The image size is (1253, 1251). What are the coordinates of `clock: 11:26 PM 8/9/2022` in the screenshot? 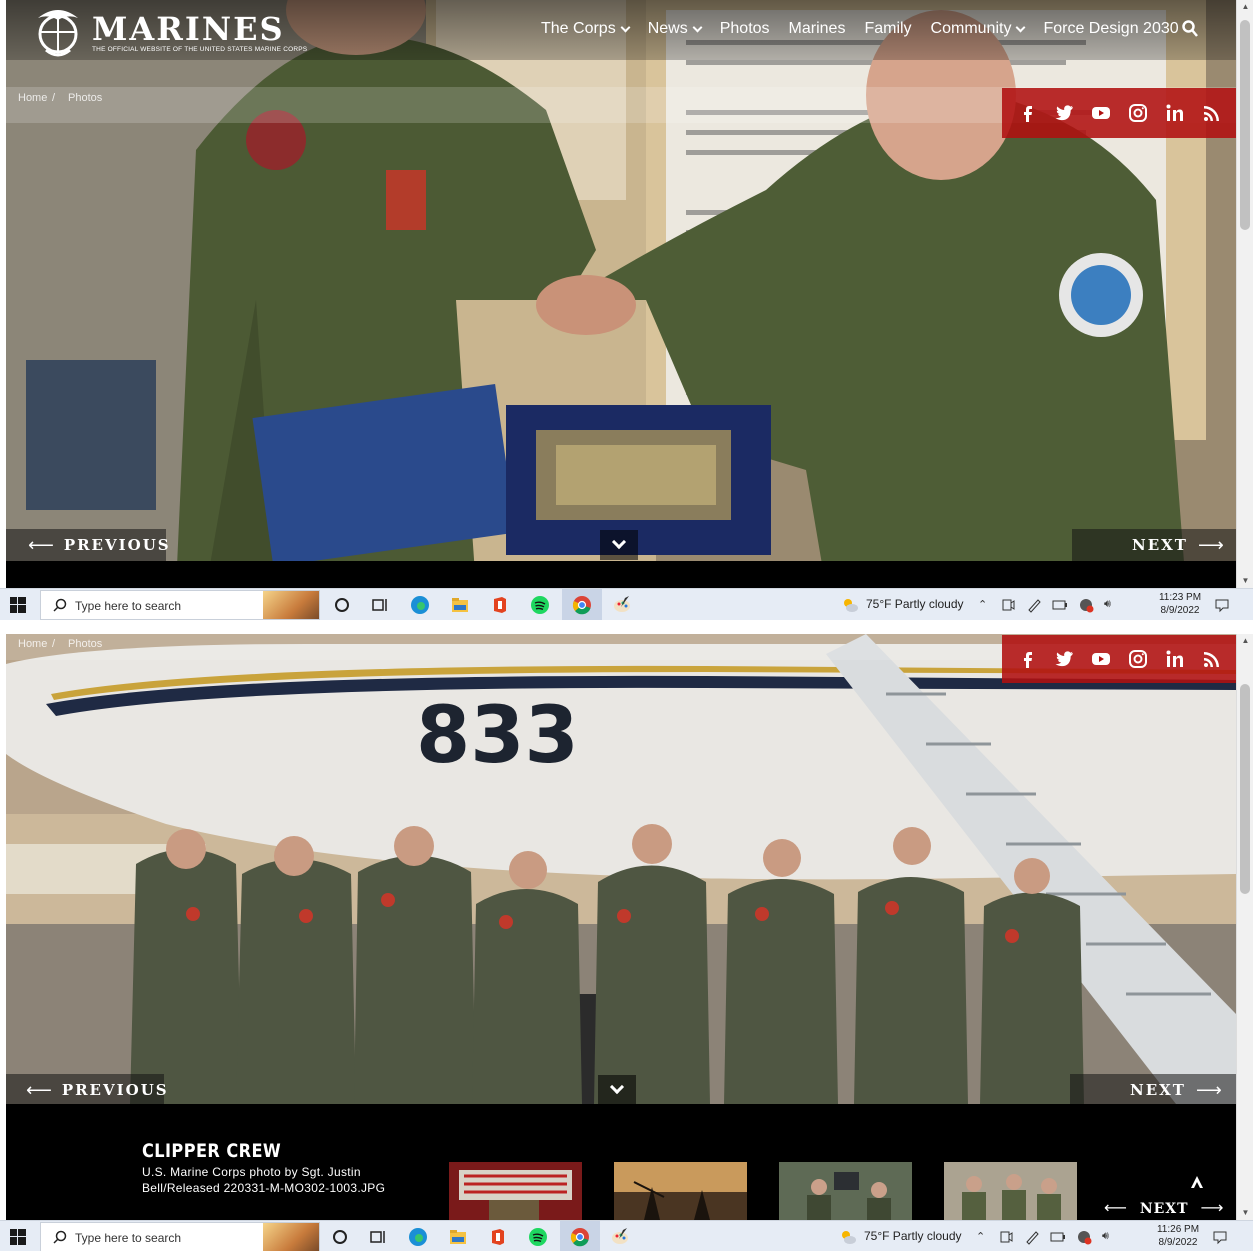 It's located at (1178, 1236).